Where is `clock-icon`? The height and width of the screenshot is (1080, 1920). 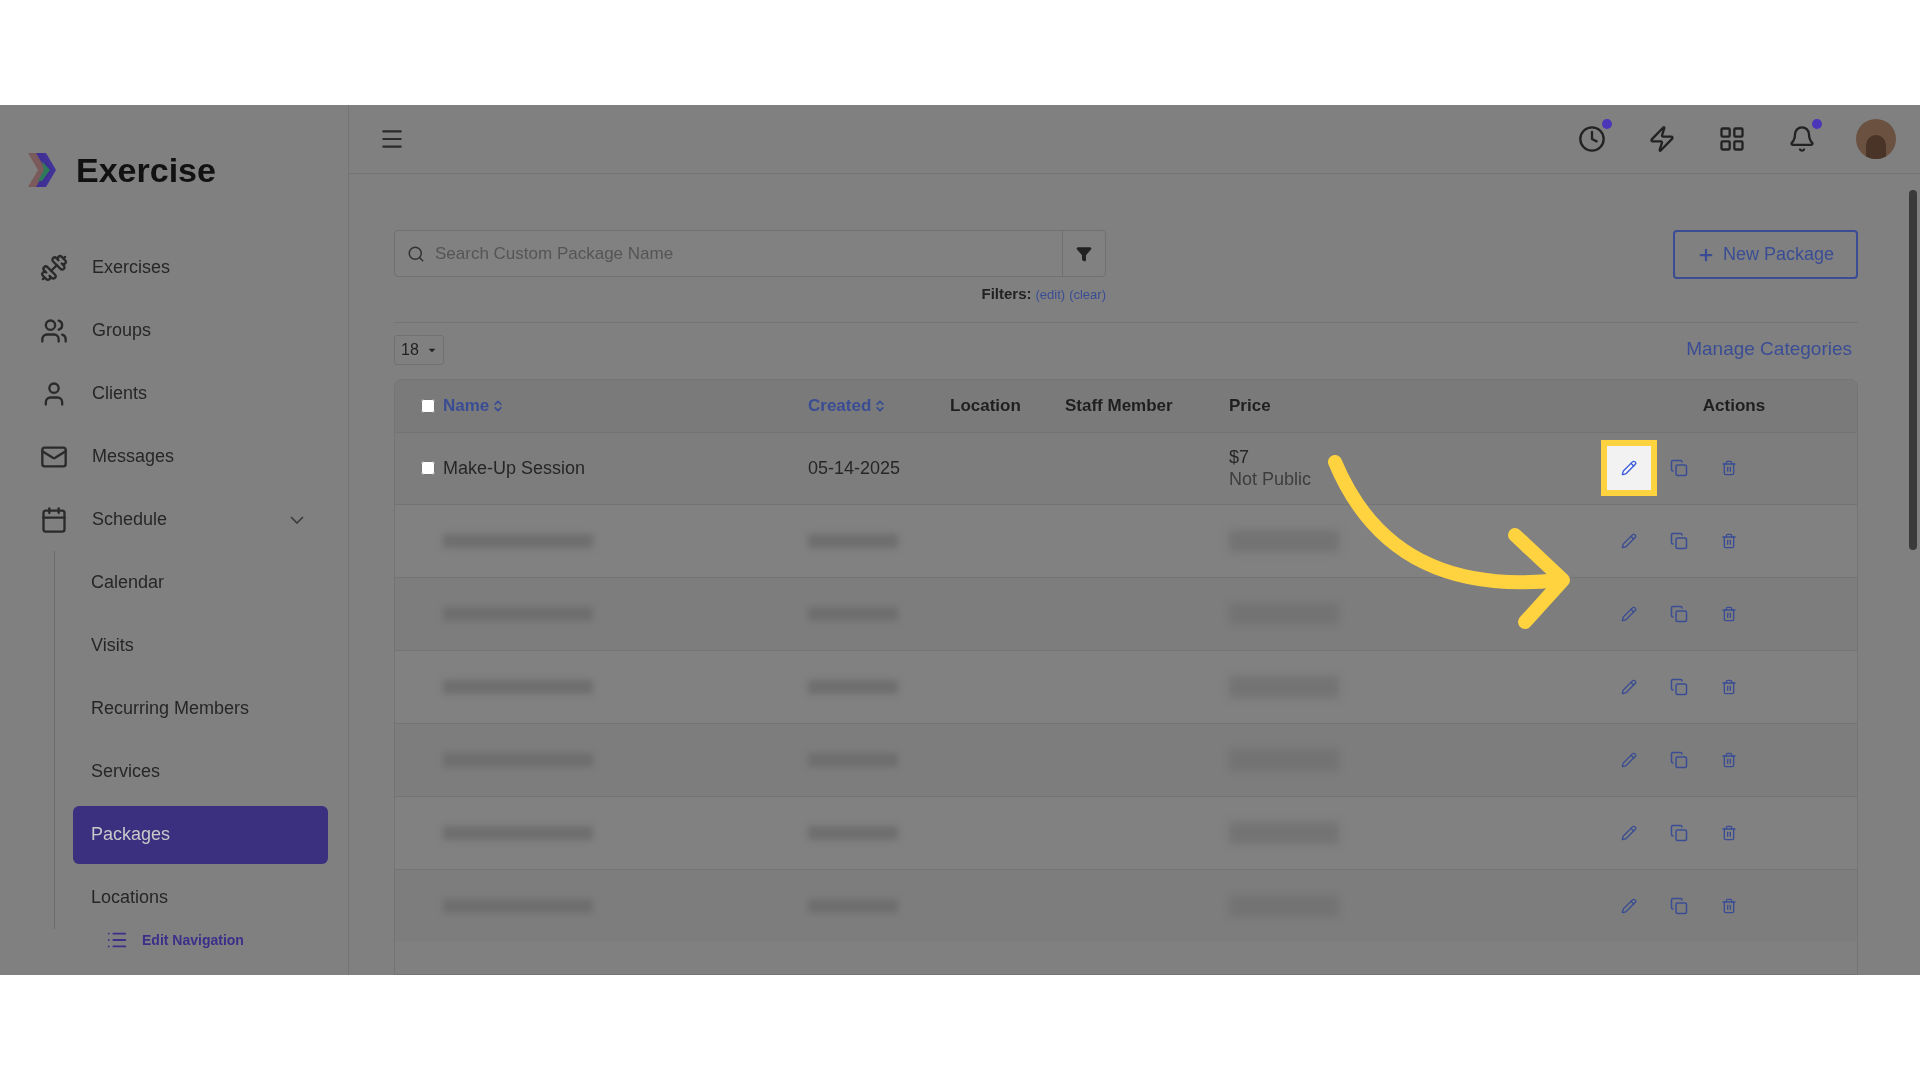
clock-icon is located at coordinates (1592, 139).